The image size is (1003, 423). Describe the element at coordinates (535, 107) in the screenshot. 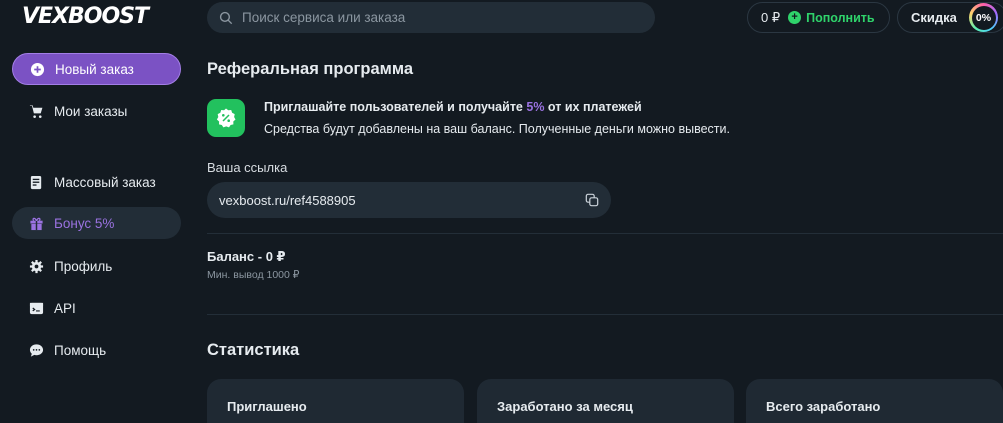

I see `promo-percent: 5%` at that location.